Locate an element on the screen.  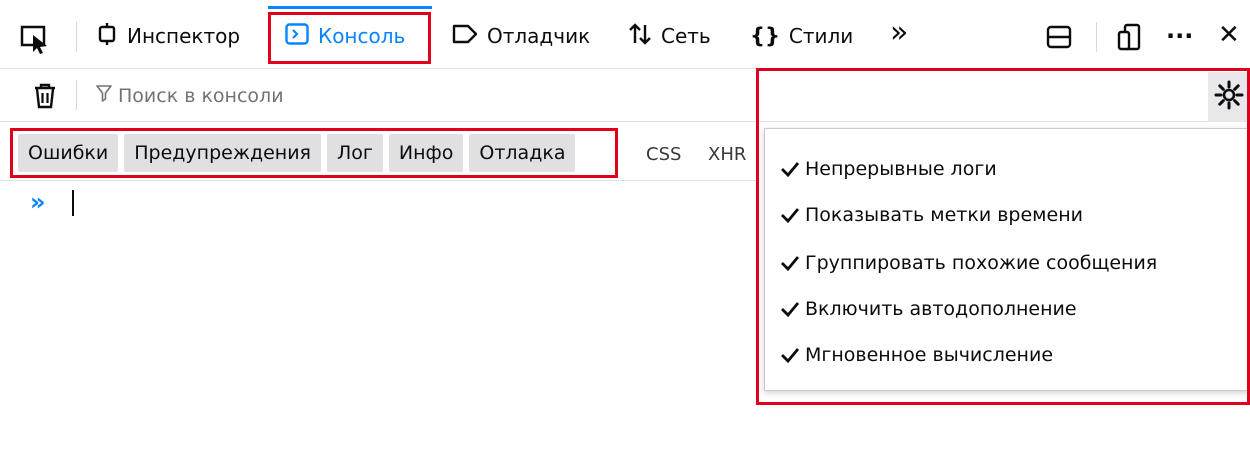
tab-network-label: Сеть is located at coordinates (686, 36).